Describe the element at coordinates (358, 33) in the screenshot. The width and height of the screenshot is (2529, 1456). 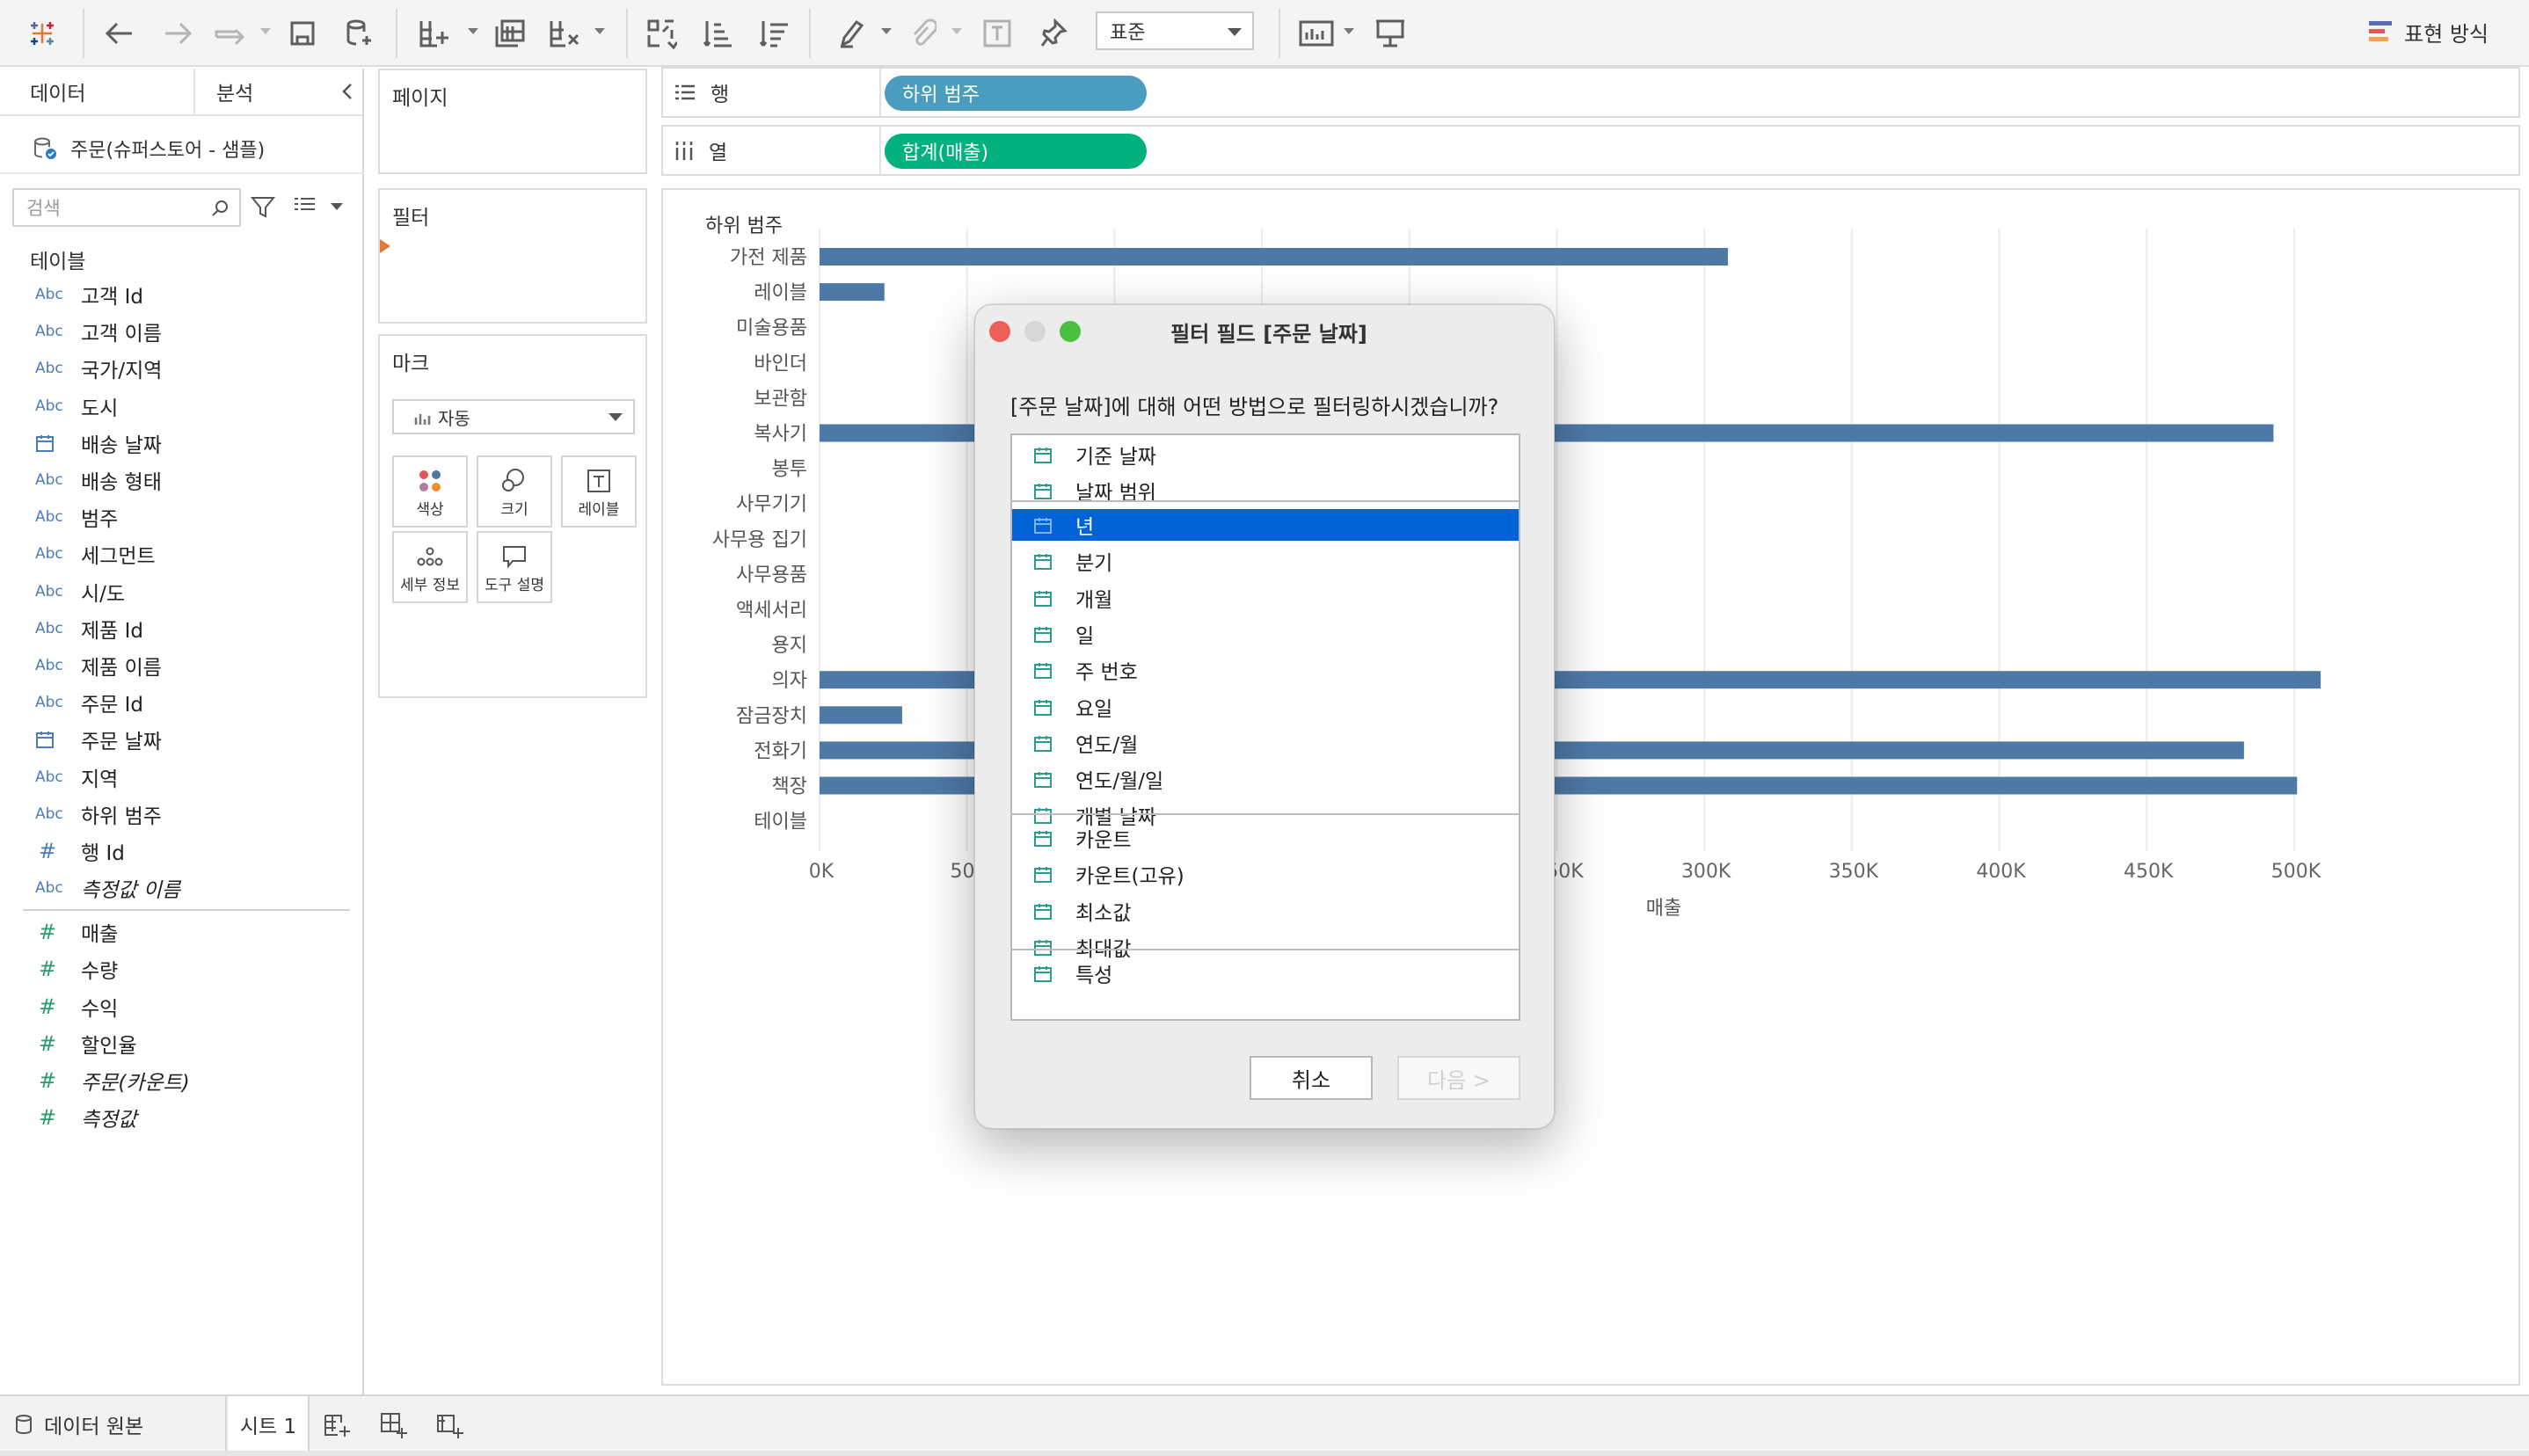
I see `new-datasource-icon` at that location.